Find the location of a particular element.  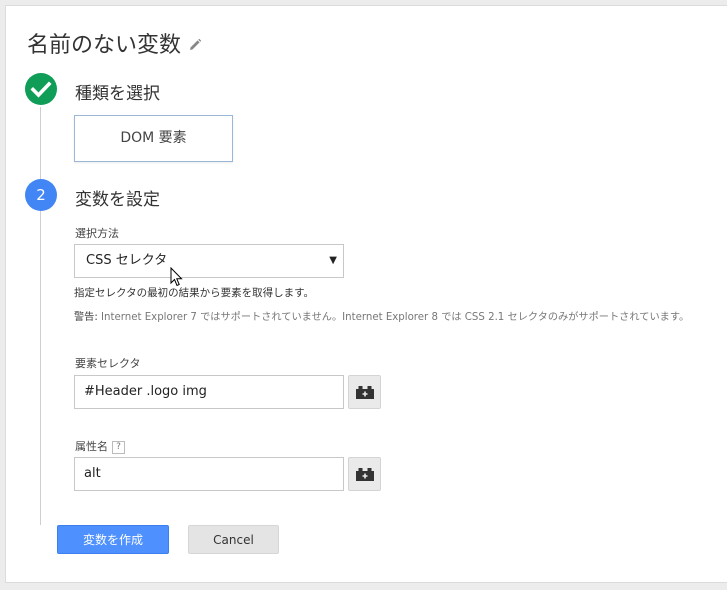

method-label: 選択方法 is located at coordinates (97, 233).